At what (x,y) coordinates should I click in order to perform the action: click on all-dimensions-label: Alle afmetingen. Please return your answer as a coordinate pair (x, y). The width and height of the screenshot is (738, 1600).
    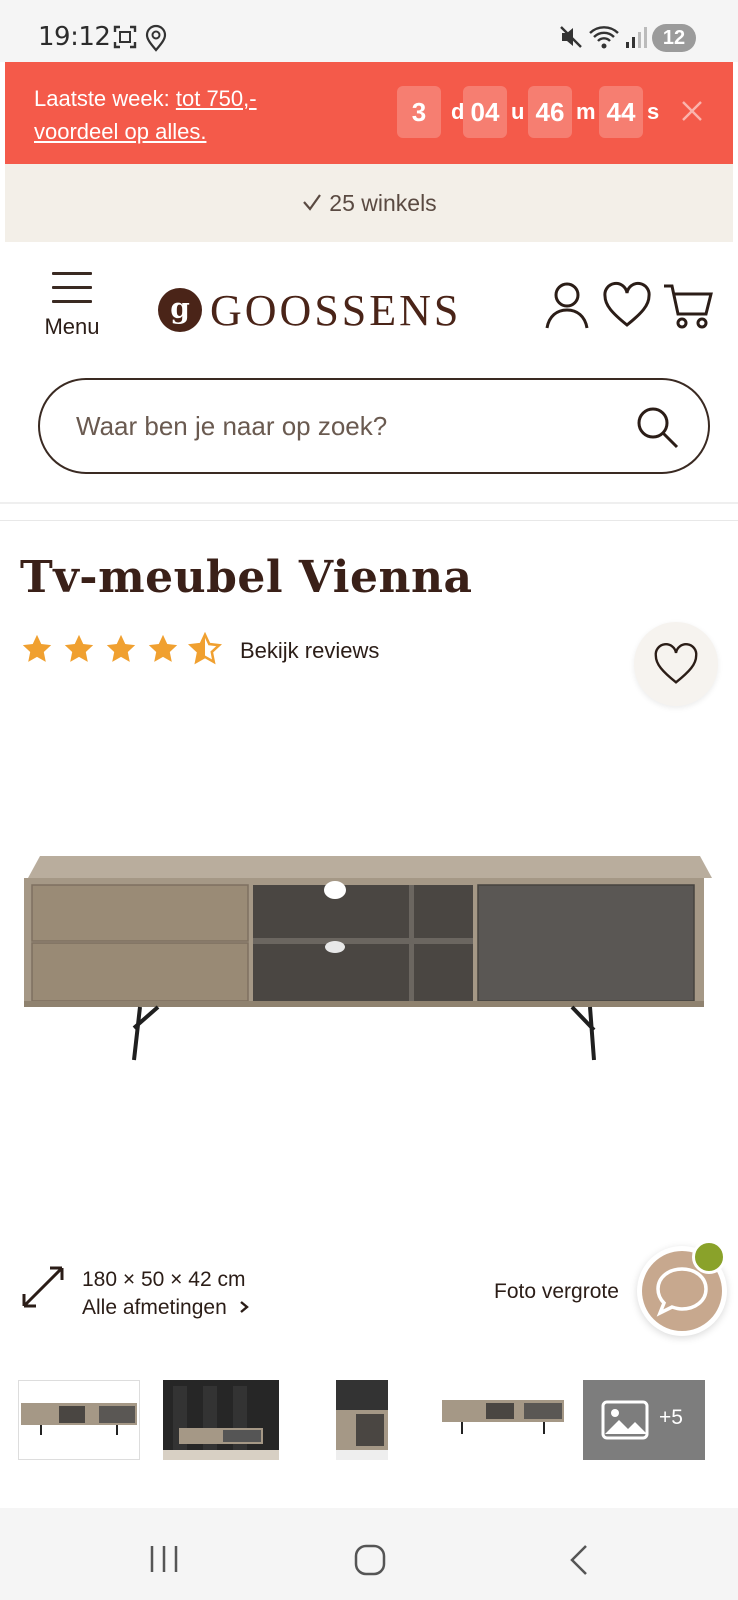
    Looking at the image, I should click on (154, 1307).